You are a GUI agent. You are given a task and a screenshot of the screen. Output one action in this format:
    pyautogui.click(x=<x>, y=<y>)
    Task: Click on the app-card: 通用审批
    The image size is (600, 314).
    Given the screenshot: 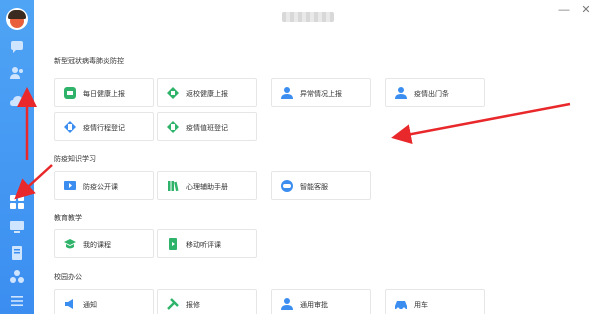 What is the action you would take?
    pyautogui.click(x=321, y=301)
    